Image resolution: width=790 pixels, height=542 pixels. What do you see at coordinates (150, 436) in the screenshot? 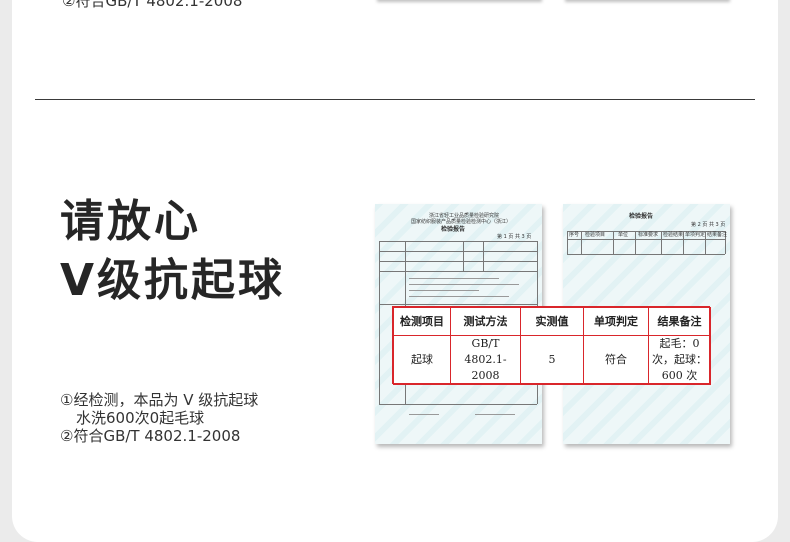
I see `feature-item-2: ②符合GB/T 4802.1-2008` at bounding box center [150, 436].